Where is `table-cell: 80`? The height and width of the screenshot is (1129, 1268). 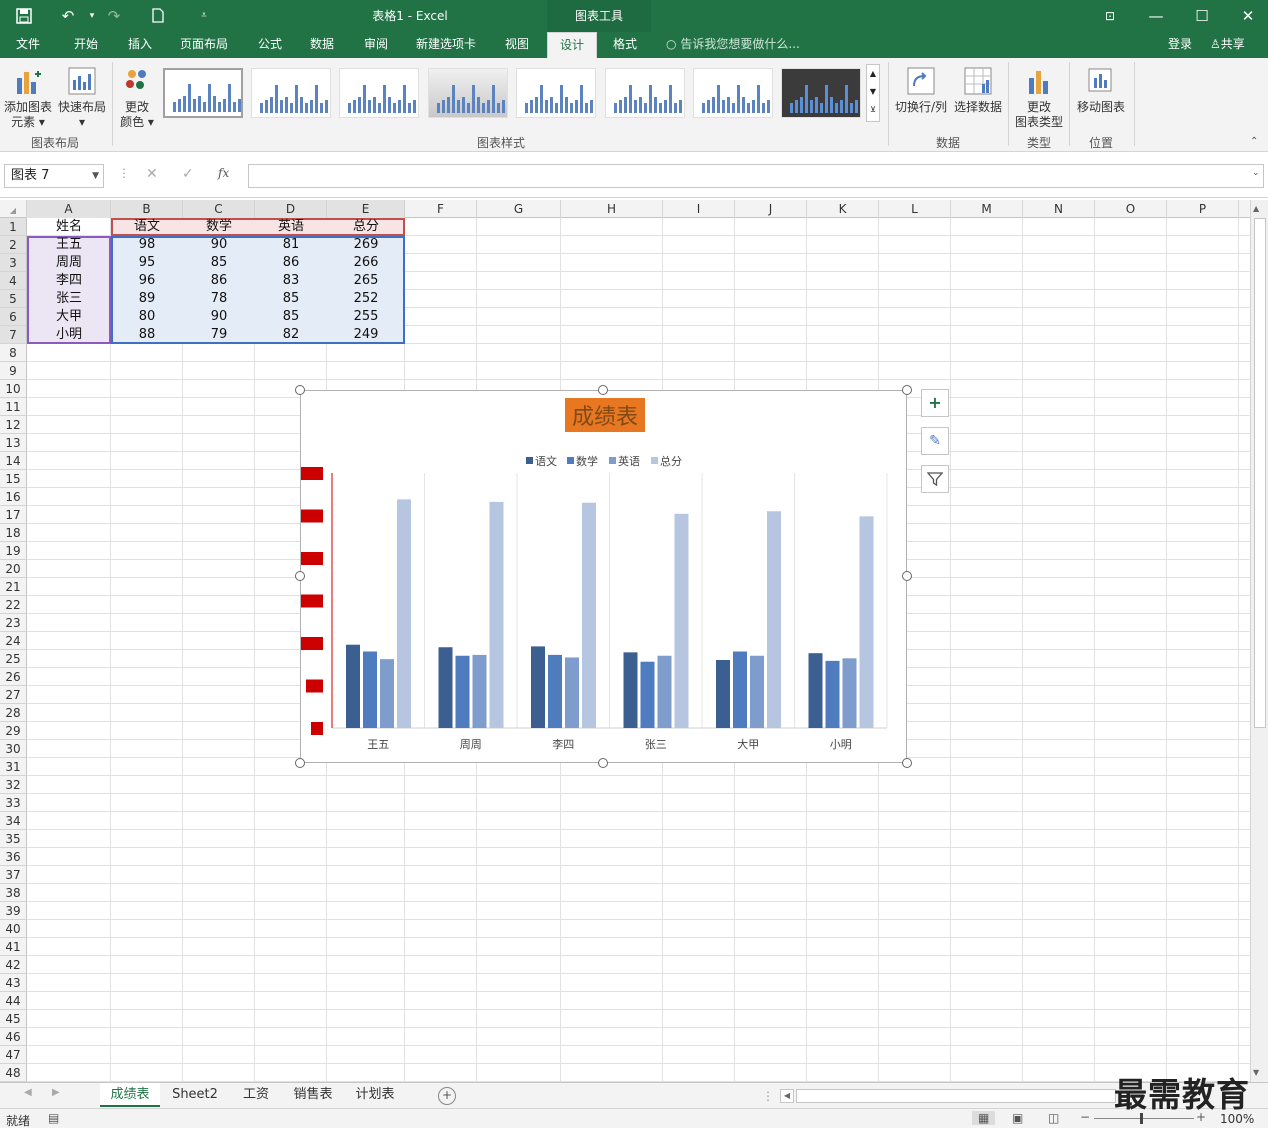
table-cell: 80 is located at coordinates (147, 317).